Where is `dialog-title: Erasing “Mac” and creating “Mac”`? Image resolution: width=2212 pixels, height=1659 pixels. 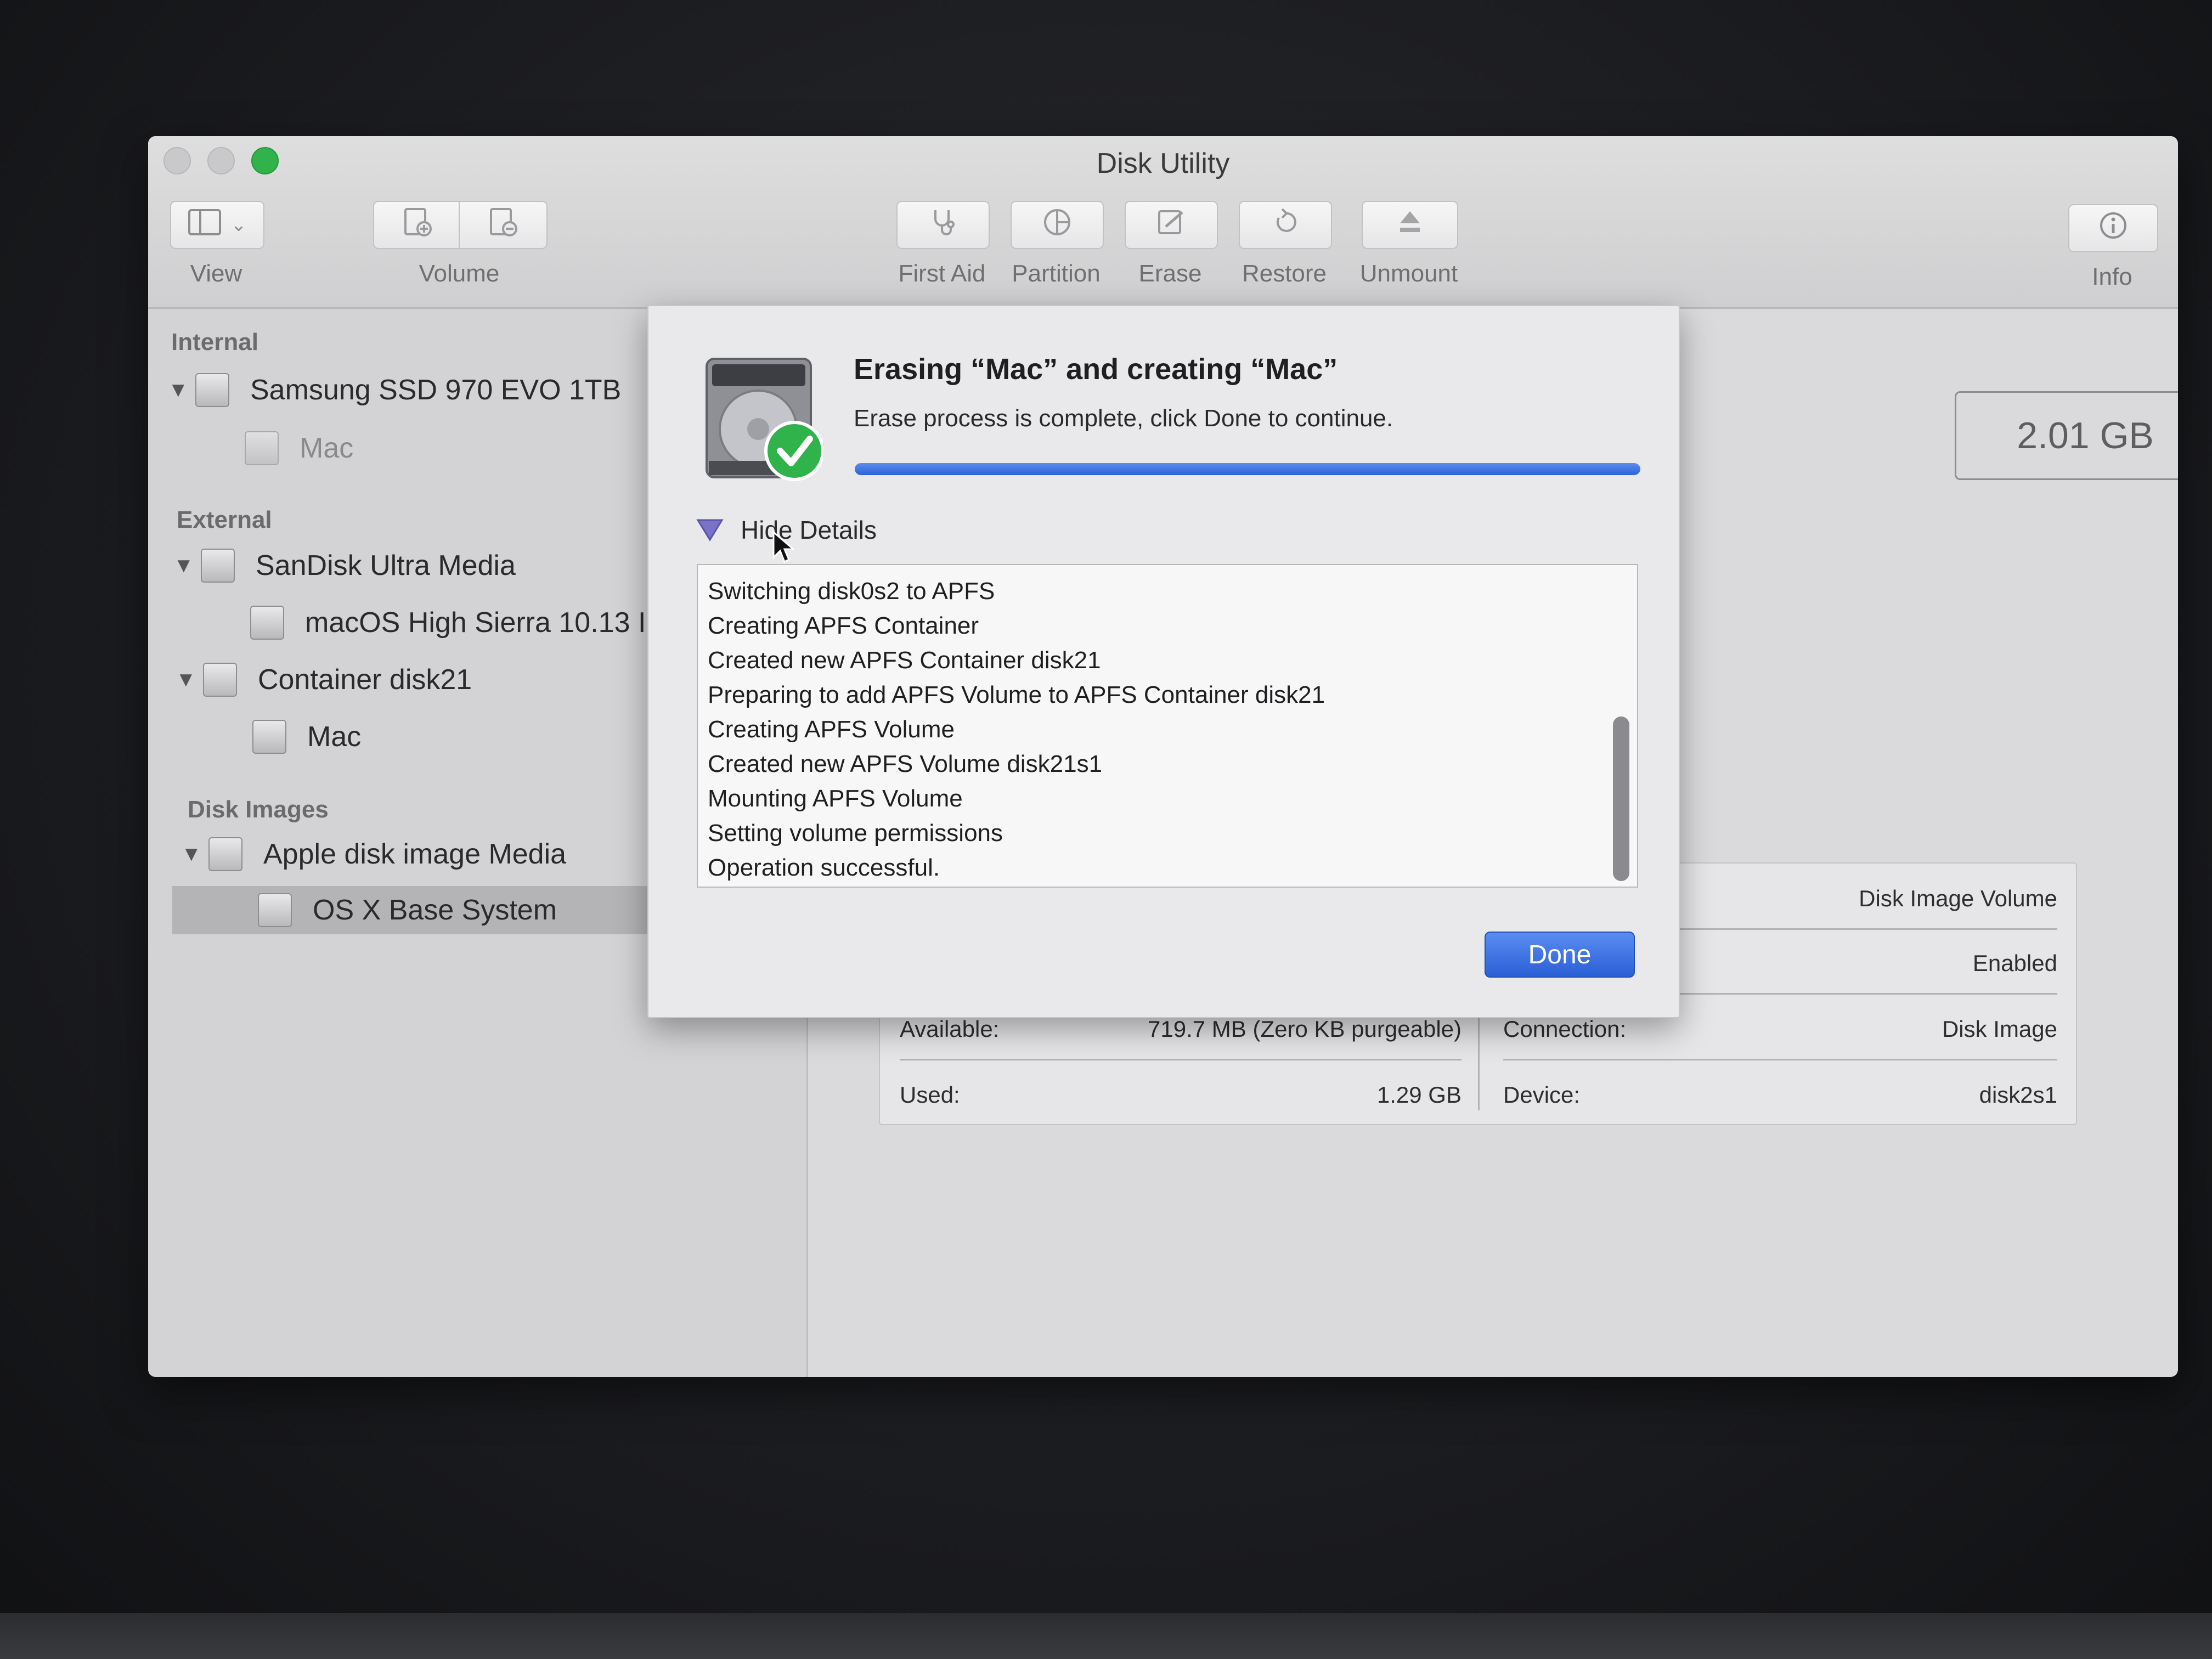 dialog-title: Erasing “Mac” and creating “Mac” is located at coordinates (1096, 369).